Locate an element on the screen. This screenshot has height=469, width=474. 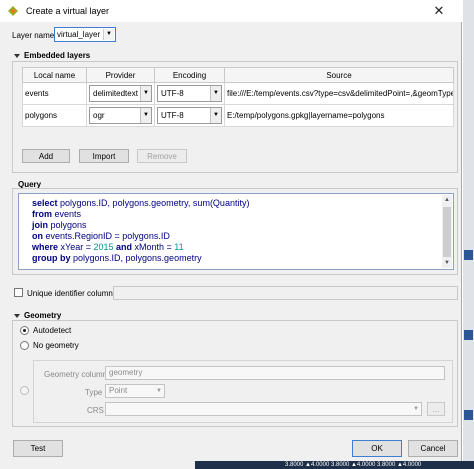
background-window-strip is located at coordinates (468, 234).